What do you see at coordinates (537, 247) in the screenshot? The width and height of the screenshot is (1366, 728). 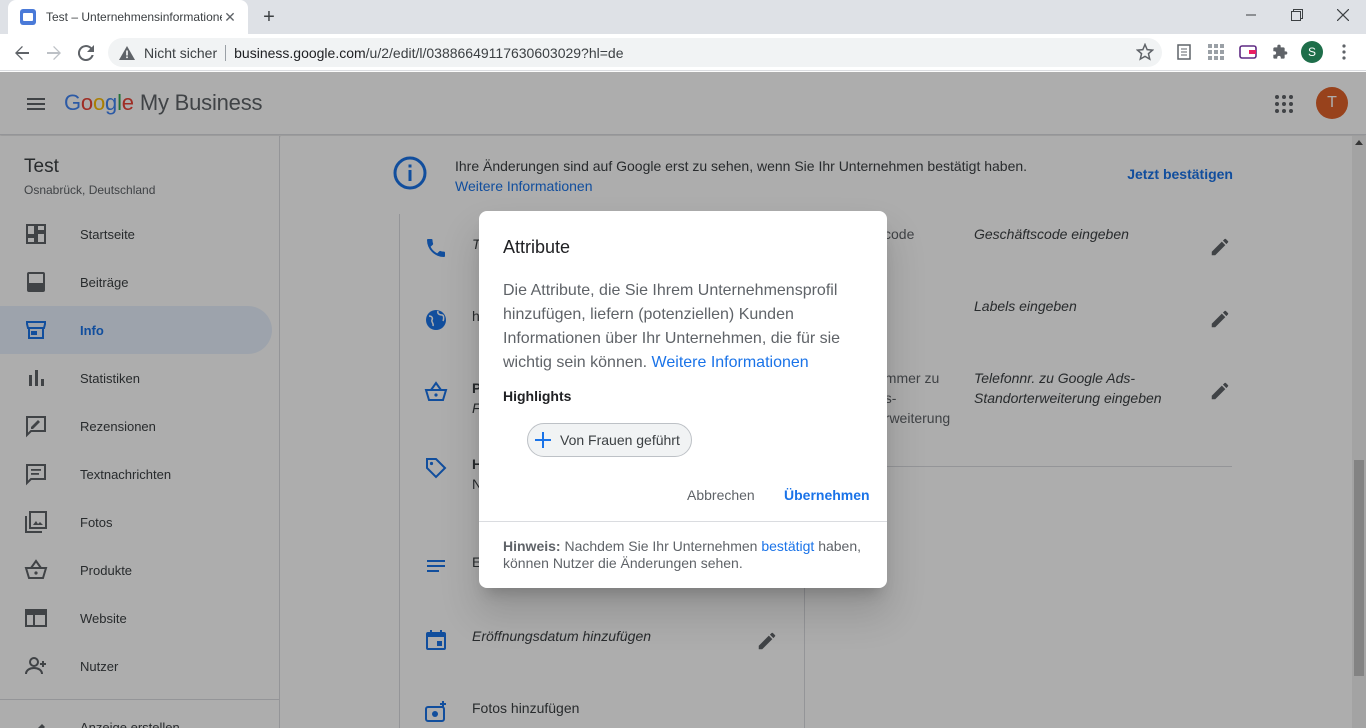 I see `dialog-title: Attribute` at bounding box center [537, 247].